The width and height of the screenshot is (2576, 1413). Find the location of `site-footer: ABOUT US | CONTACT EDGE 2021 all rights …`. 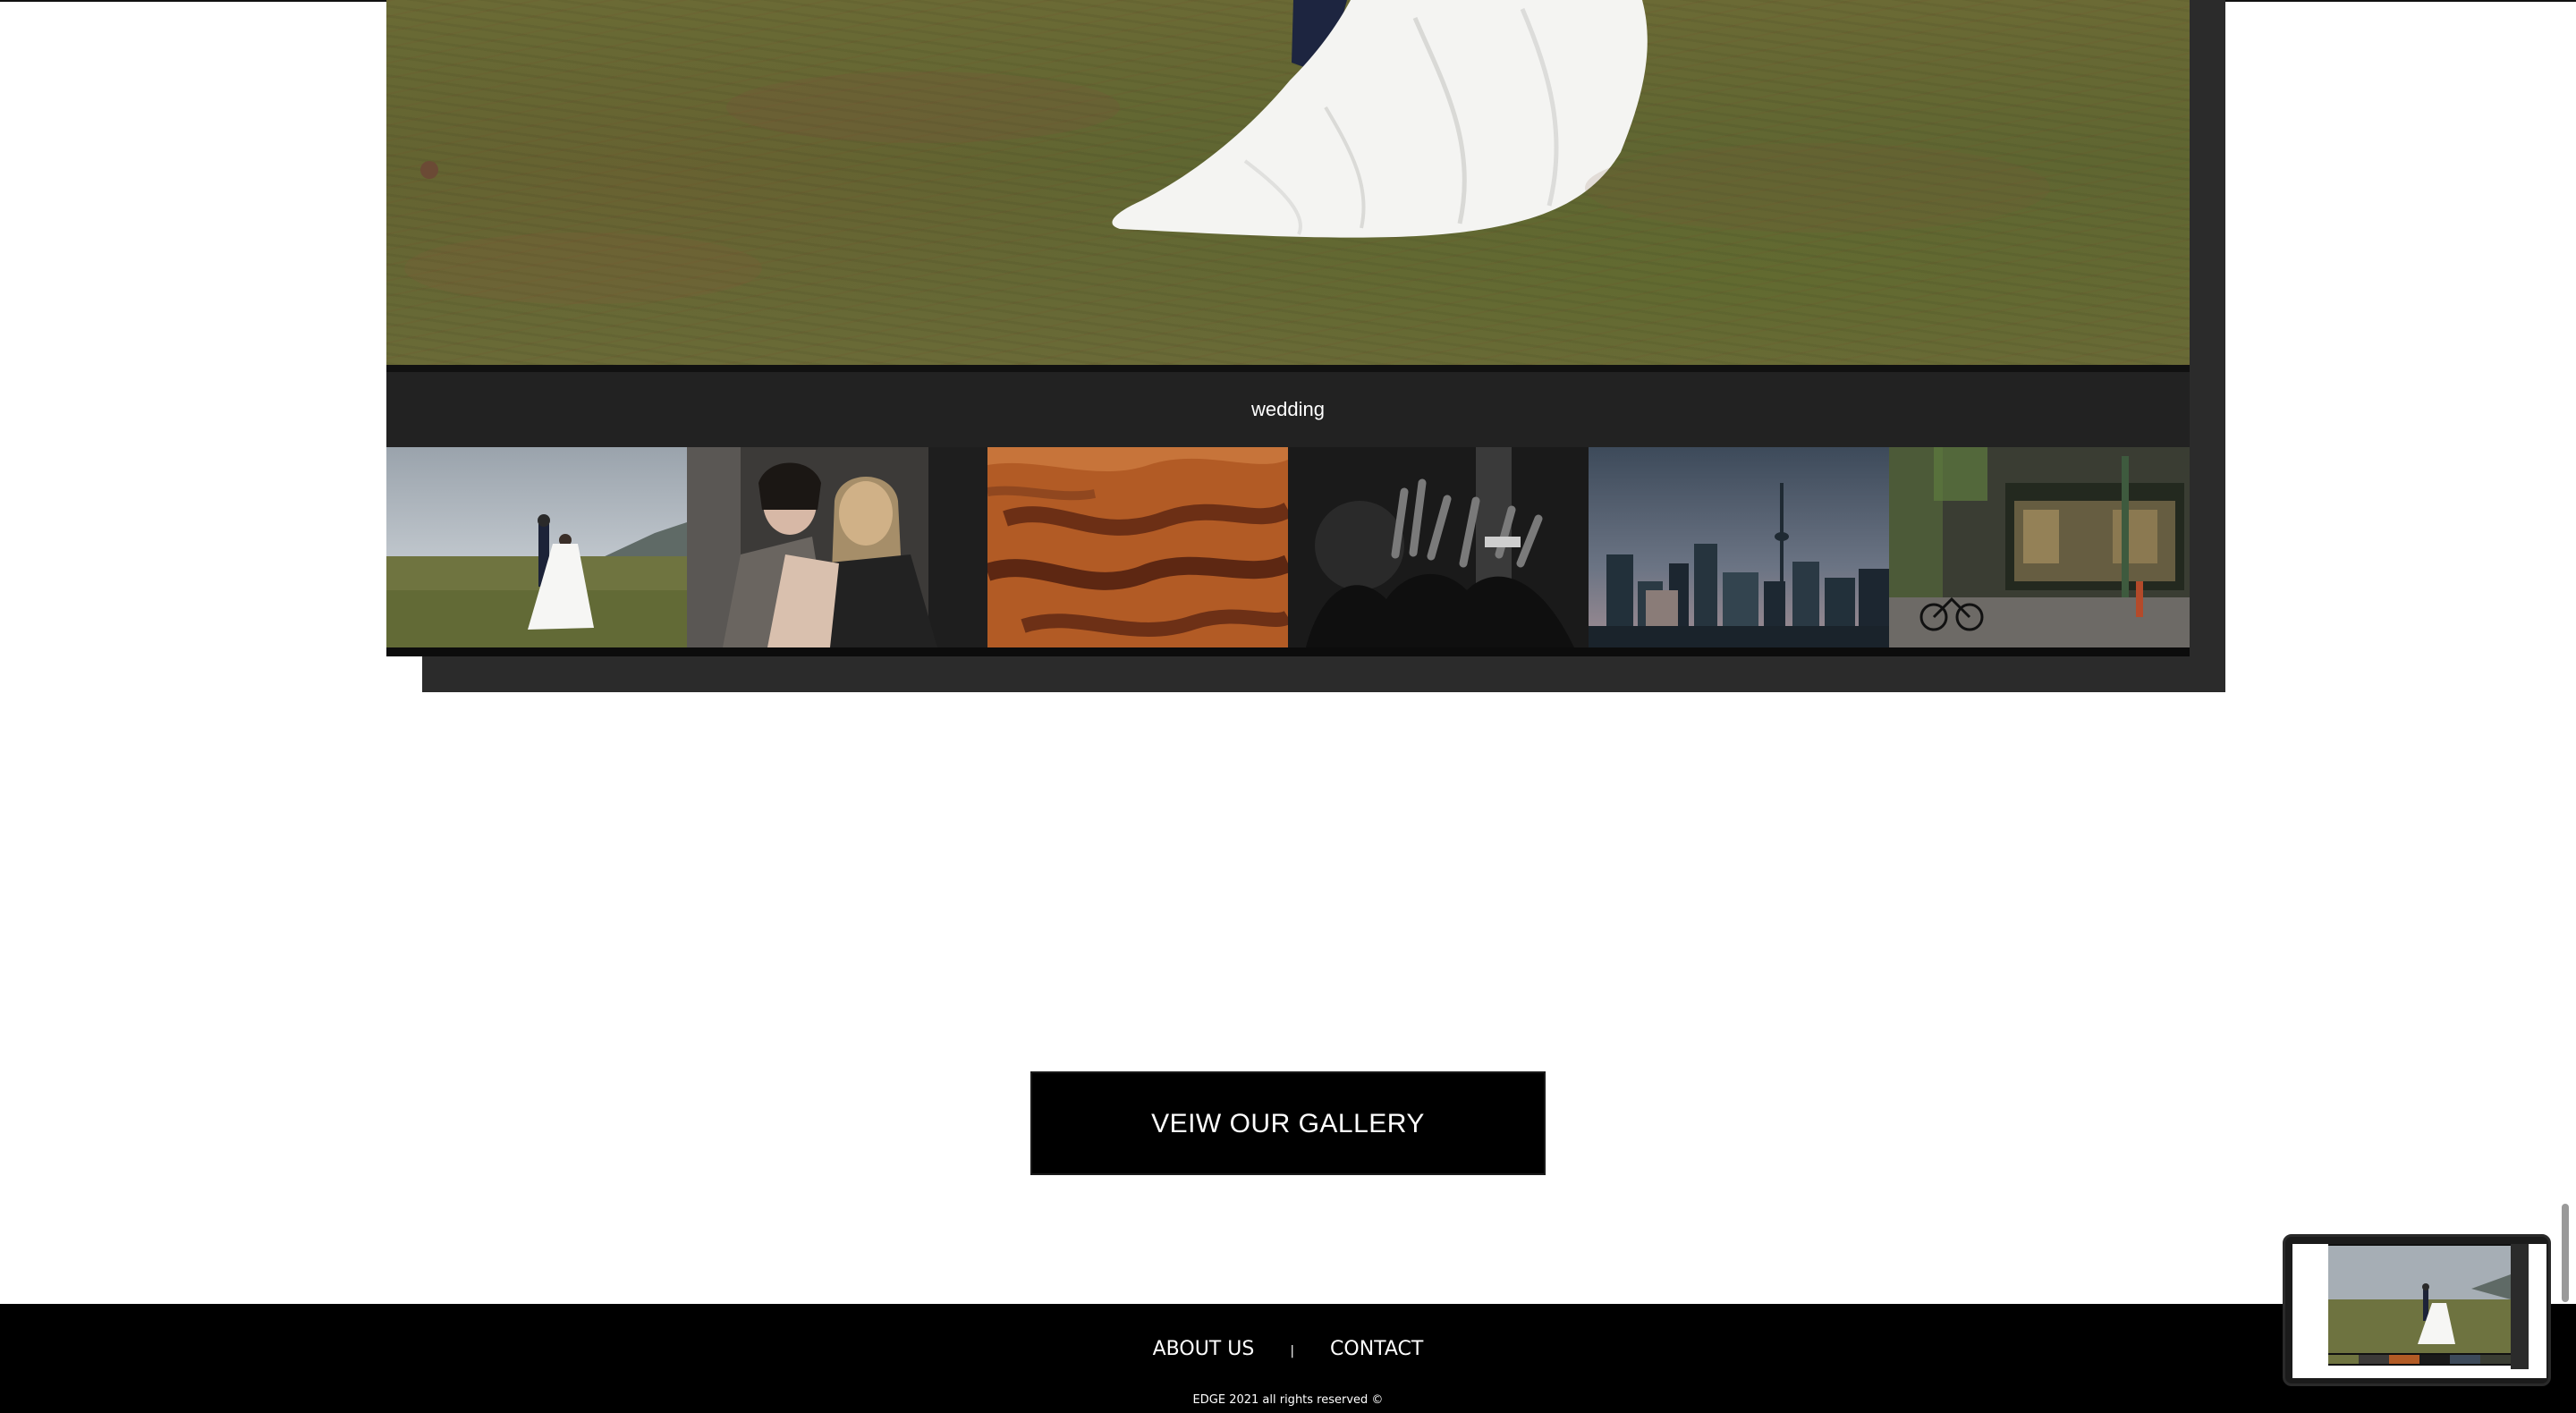

site-footer: ABOUT US | CONTACT EDGE 2021 all rights … is located at coordinates (1288, 1358).